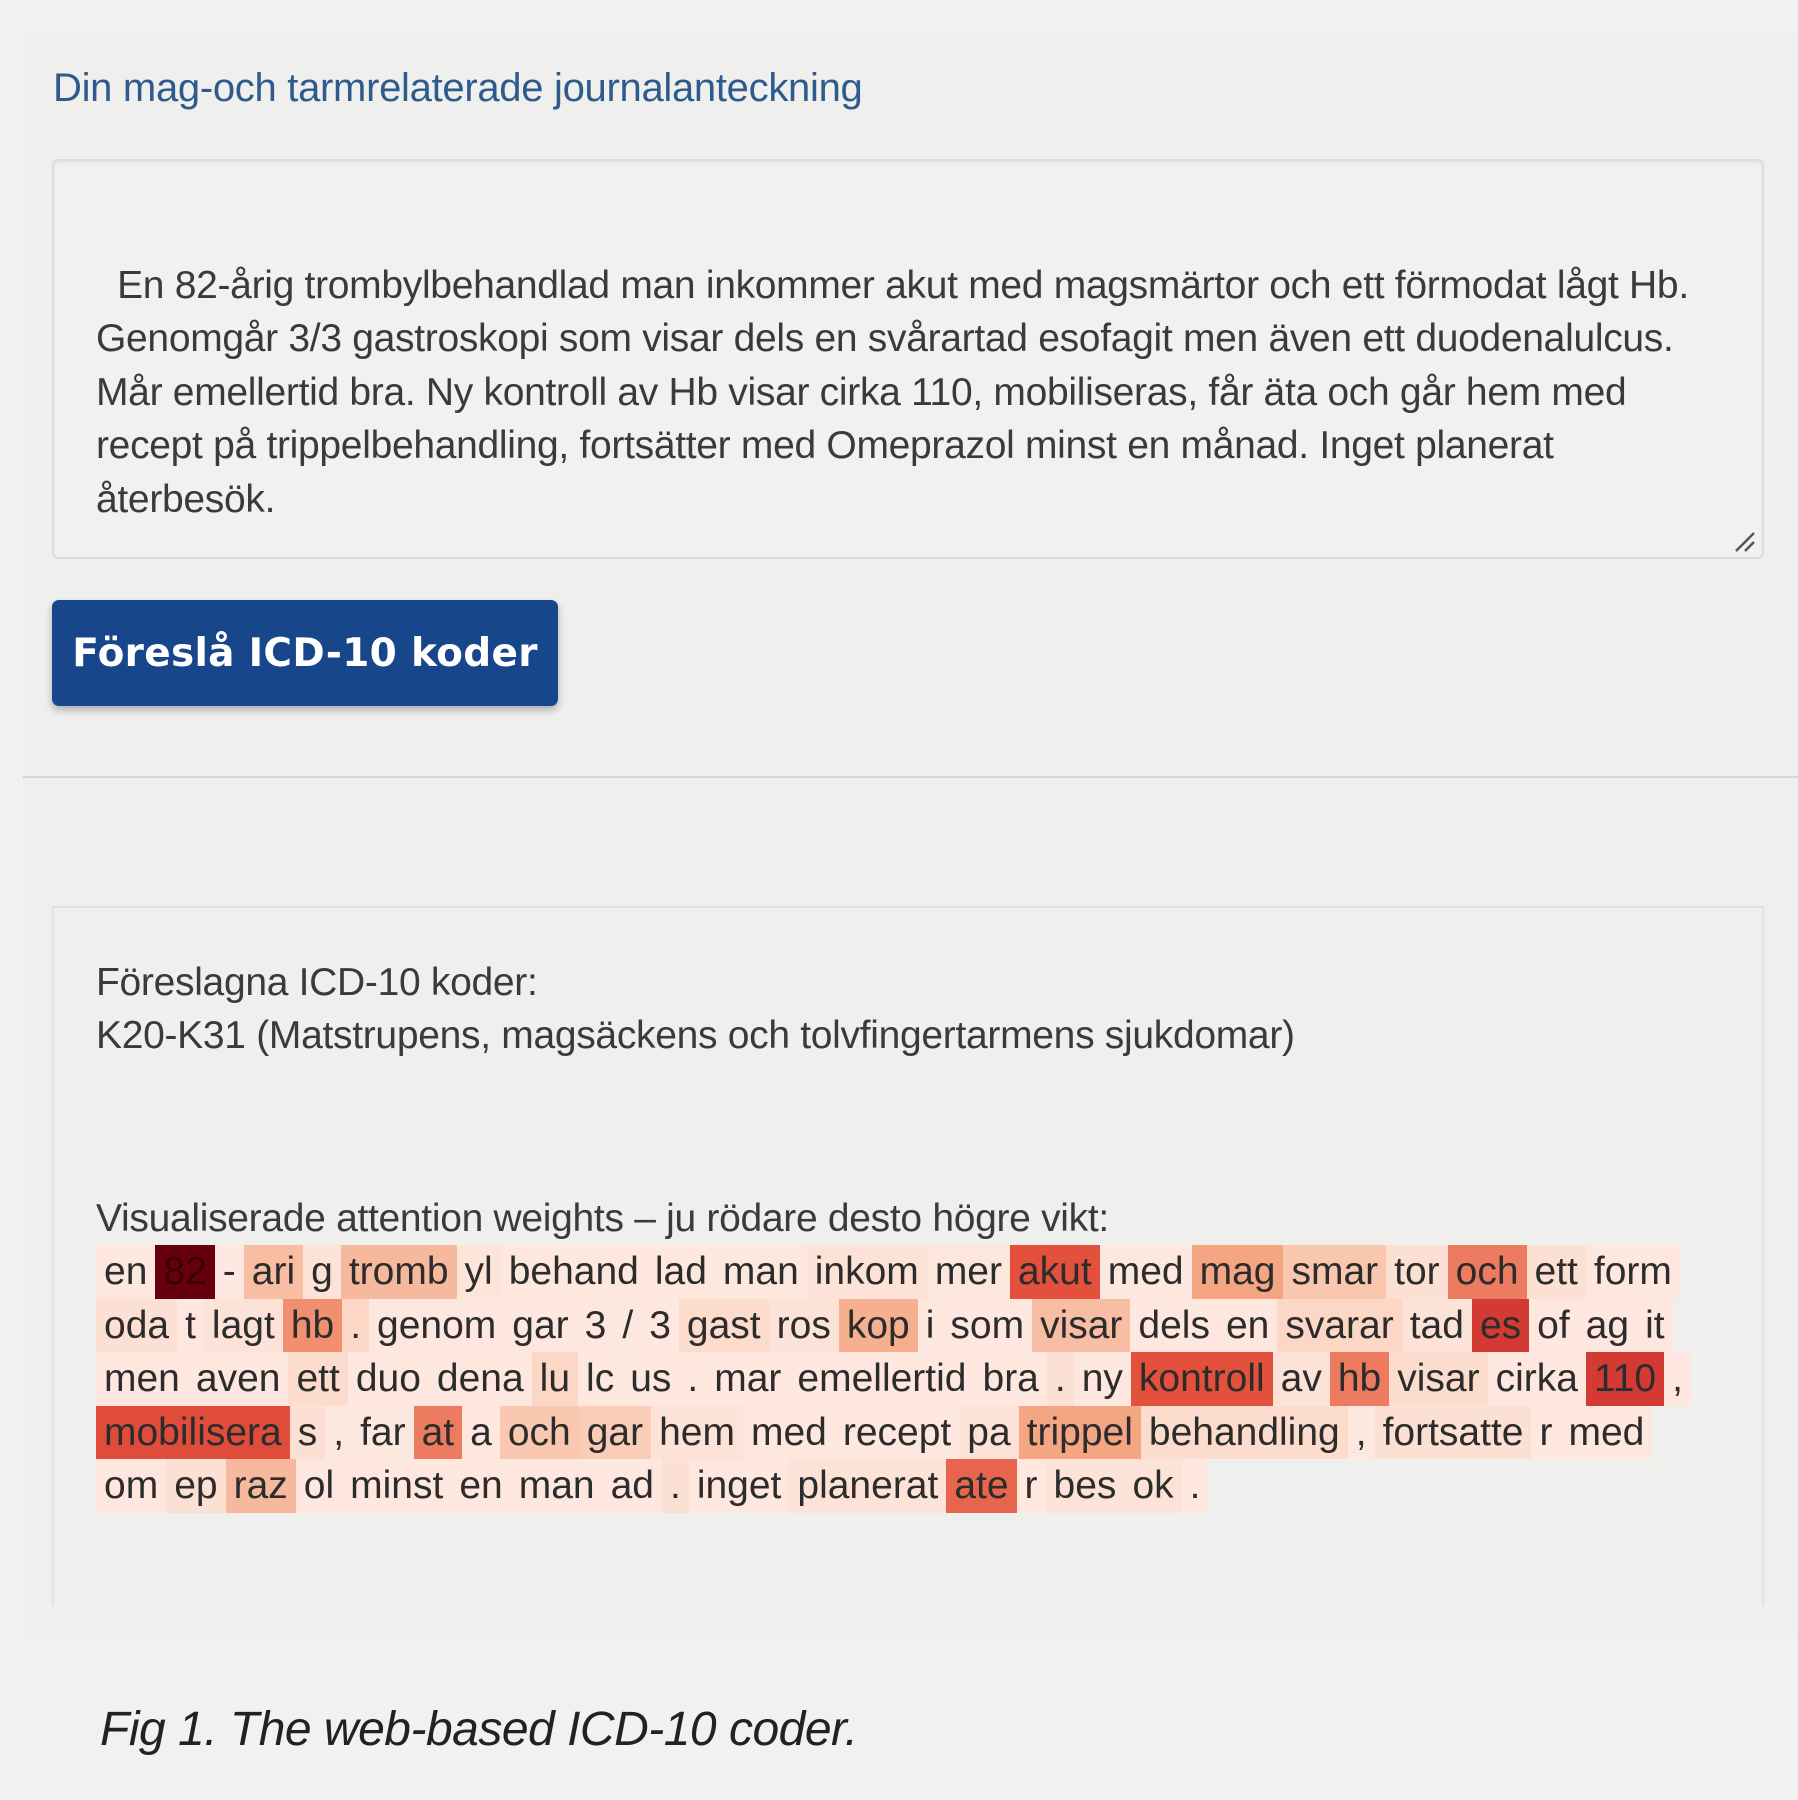 This screenshot has height=1800, width=1798. What do you see at coordinates (1335, 1272) in the screenshot?
I see `attention-token: smar` at bounding box center [1335, 1272].